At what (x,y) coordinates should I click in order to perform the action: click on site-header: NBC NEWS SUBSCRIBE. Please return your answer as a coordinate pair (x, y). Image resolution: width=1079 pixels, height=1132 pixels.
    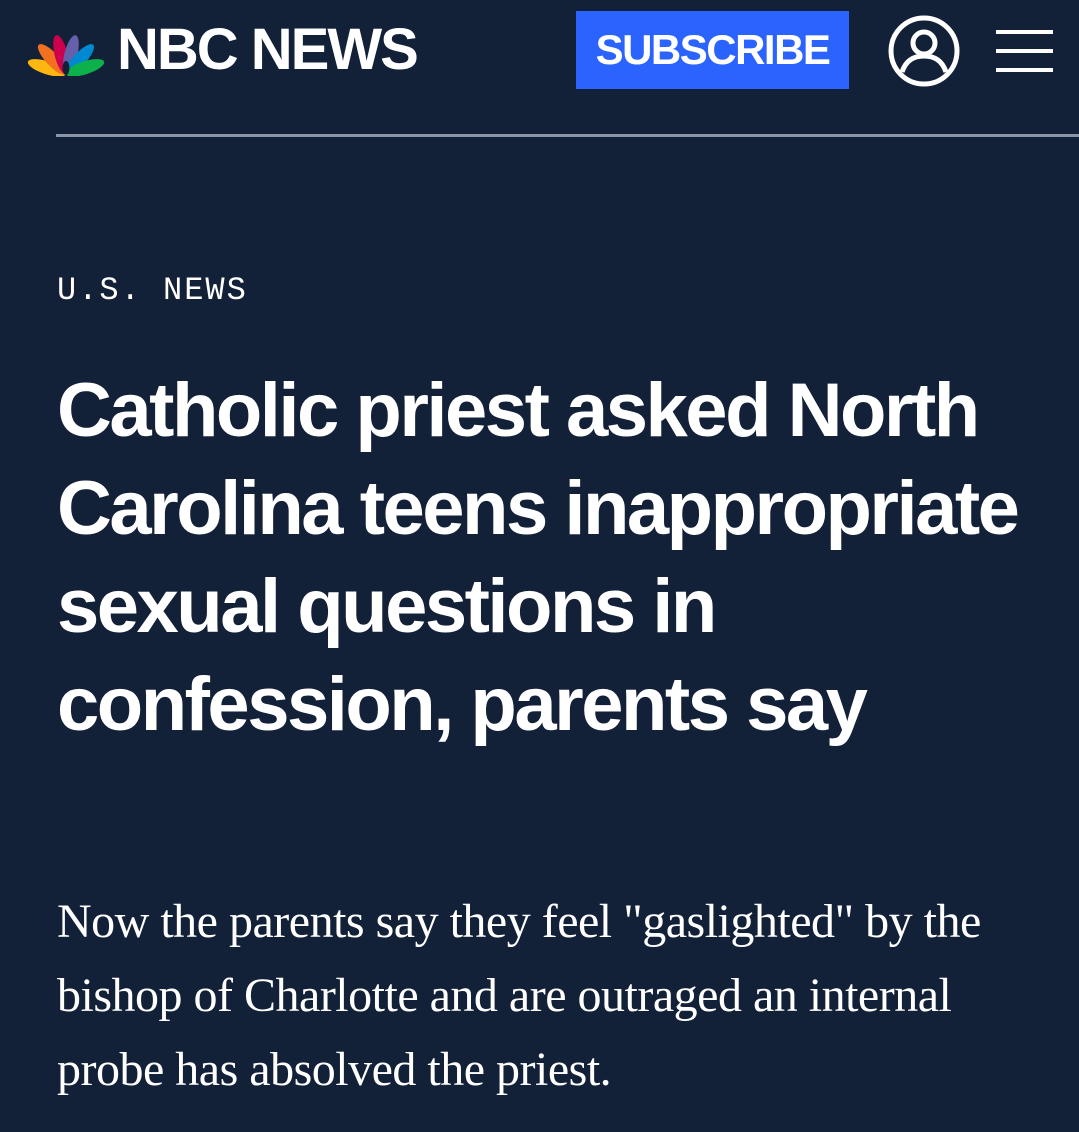
    Looking at the image, I should click on (539, 68).